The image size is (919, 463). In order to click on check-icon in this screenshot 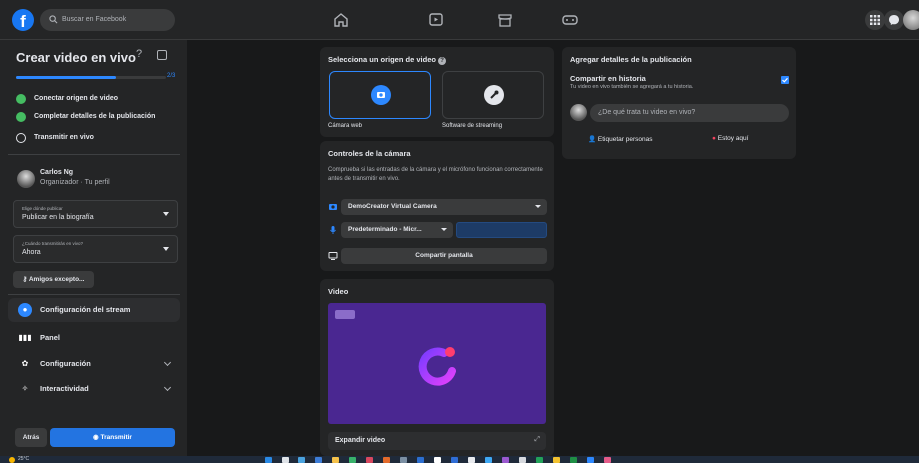, I will do `click(21, 99)`.